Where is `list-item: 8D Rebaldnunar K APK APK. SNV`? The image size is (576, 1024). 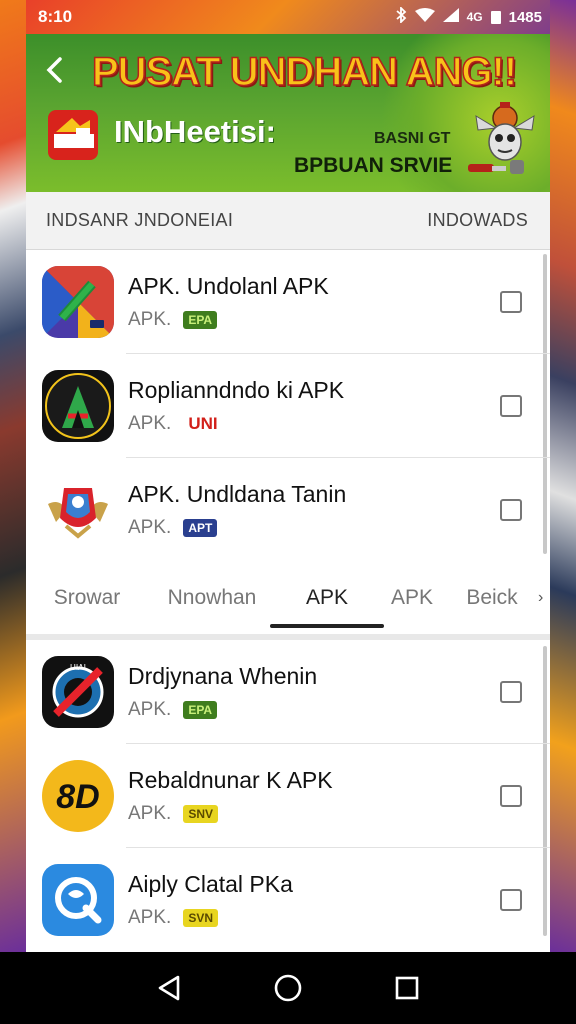
list-item: 8D Rebaldnunar K APK APK. SNV is located at coordinates (288, 796).